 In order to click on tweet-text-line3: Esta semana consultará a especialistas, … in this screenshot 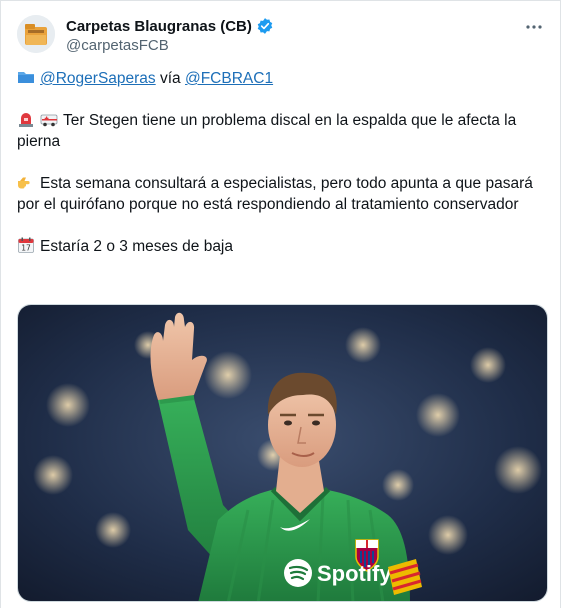, I will do `click(275, 194)`.